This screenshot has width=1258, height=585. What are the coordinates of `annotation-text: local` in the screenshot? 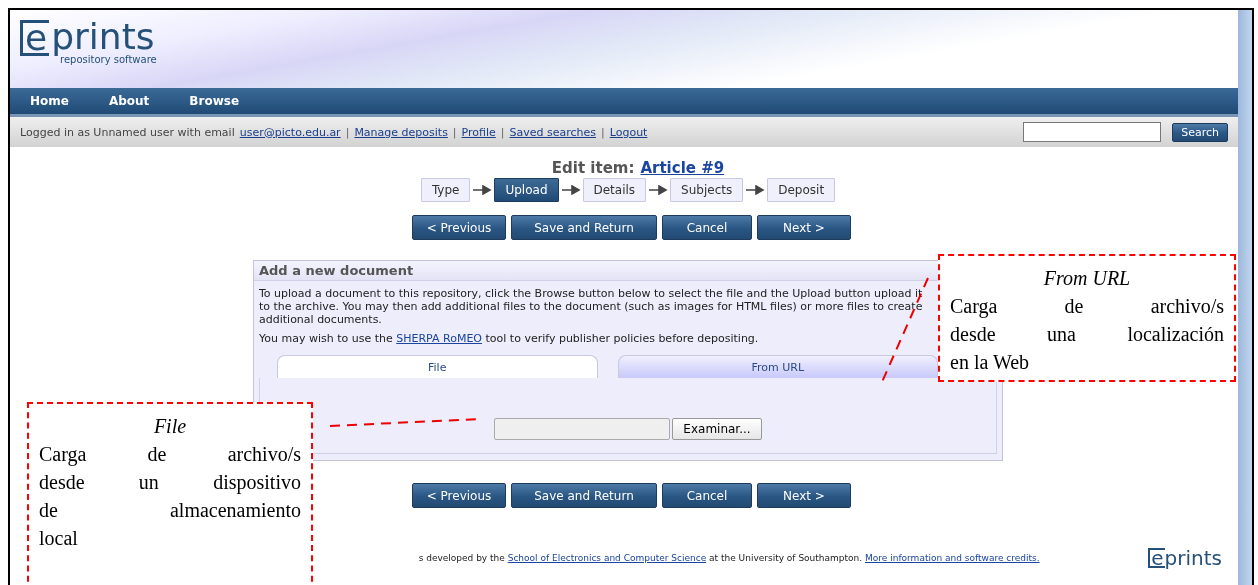 It's located at (59, 538).